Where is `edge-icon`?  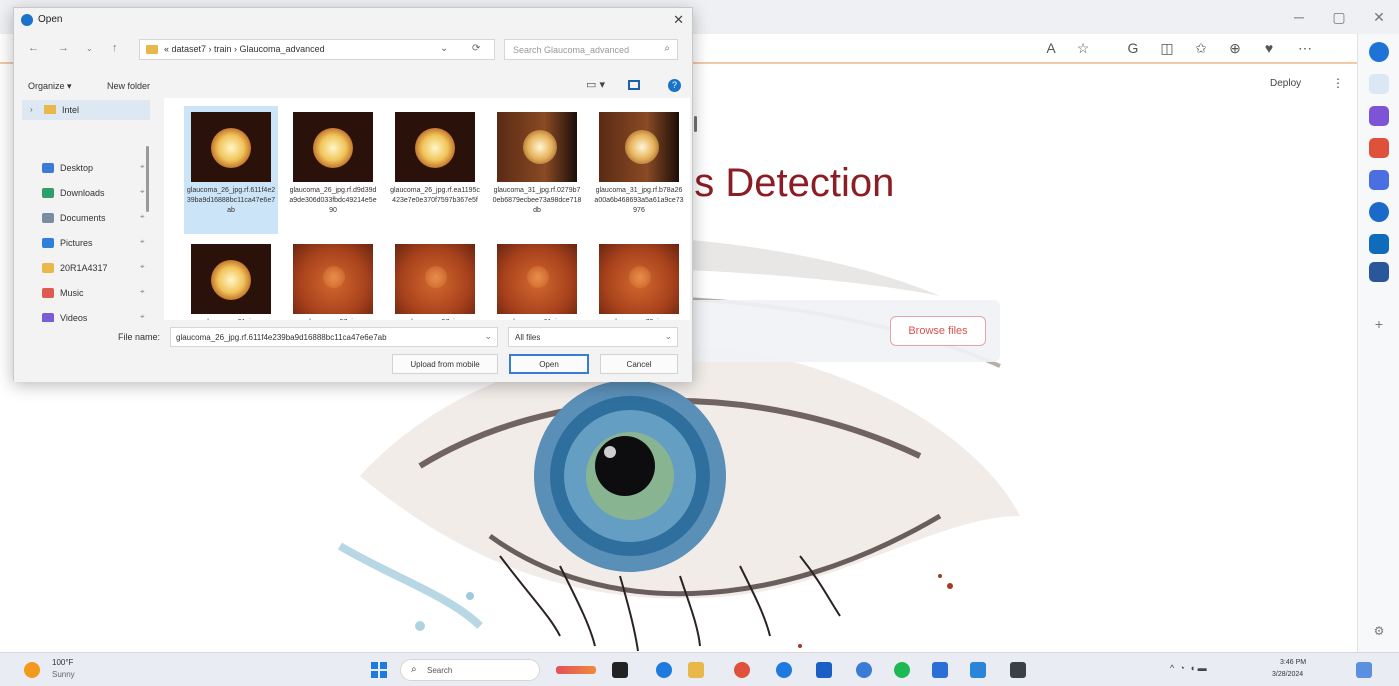
edge-icon is located at coordinates (784, 670).